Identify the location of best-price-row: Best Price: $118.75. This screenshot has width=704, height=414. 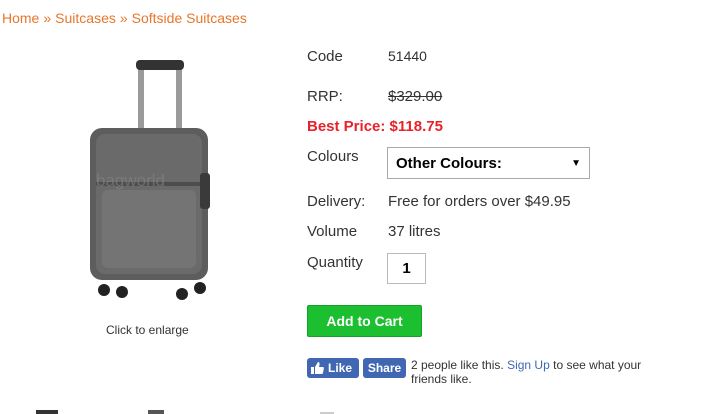
(375, 126).